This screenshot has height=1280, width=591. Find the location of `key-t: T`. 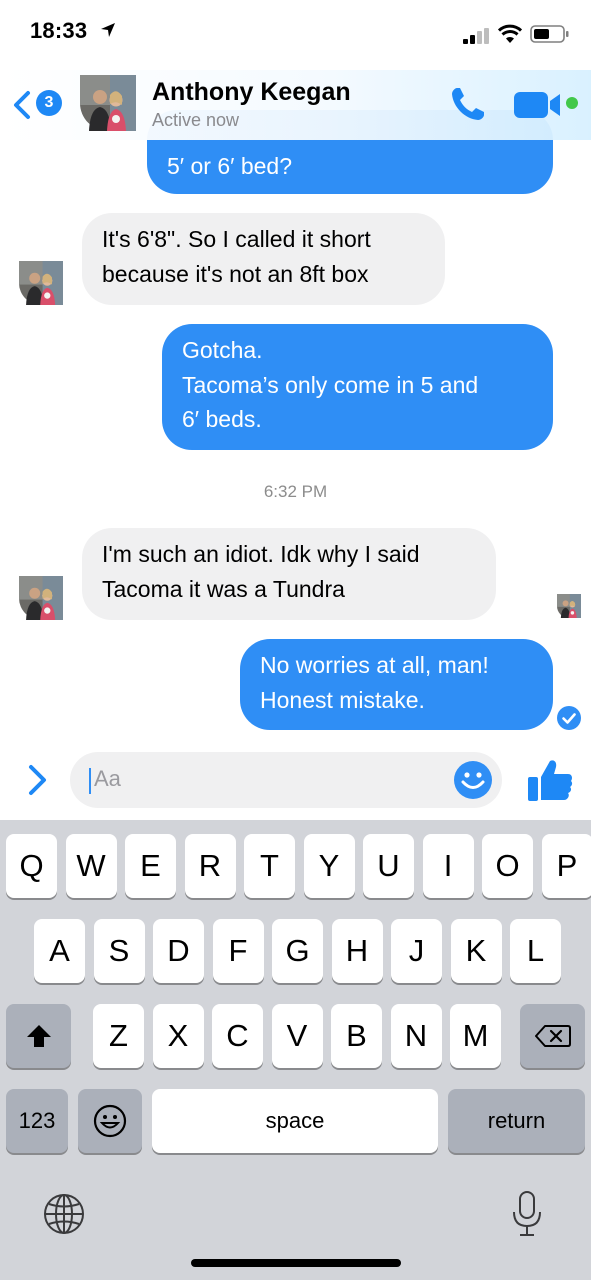

key-t: T is located at coordinates (269, 866).